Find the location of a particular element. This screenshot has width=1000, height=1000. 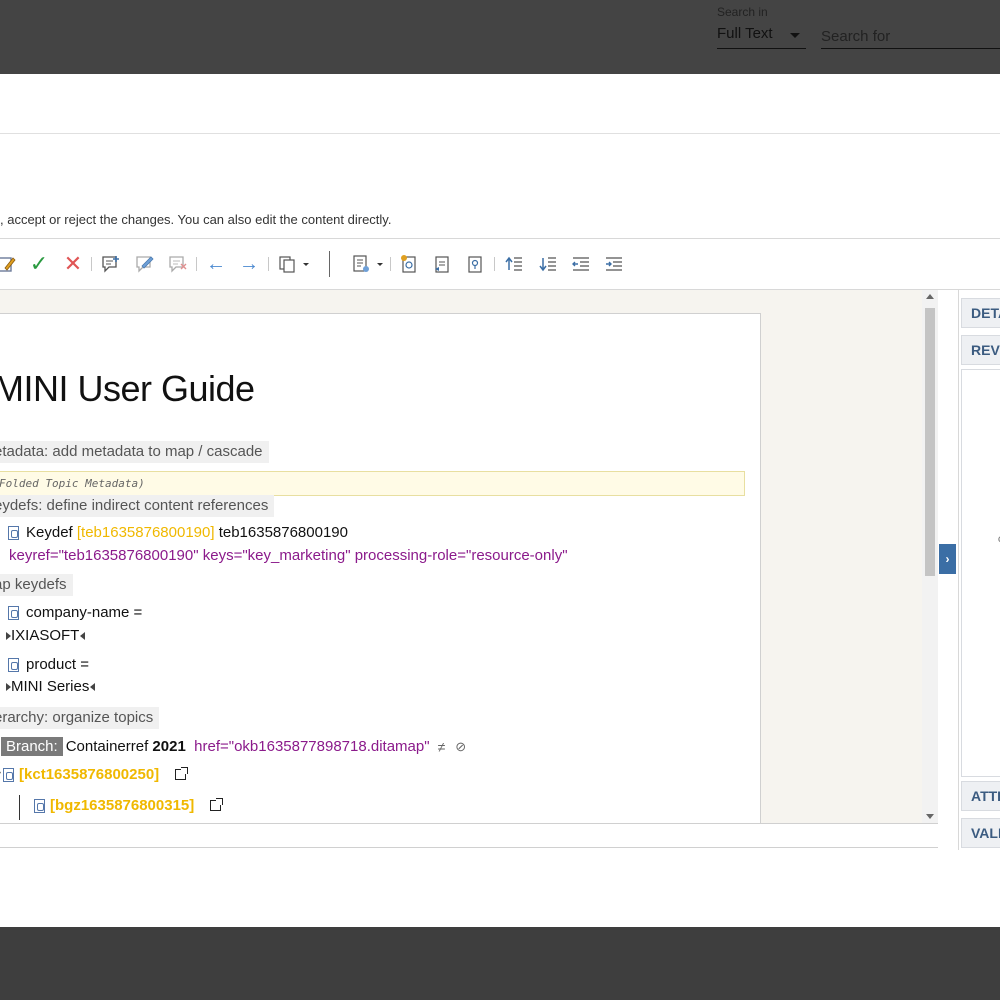

scroll-up-icon is located at coordinates (930, 296).